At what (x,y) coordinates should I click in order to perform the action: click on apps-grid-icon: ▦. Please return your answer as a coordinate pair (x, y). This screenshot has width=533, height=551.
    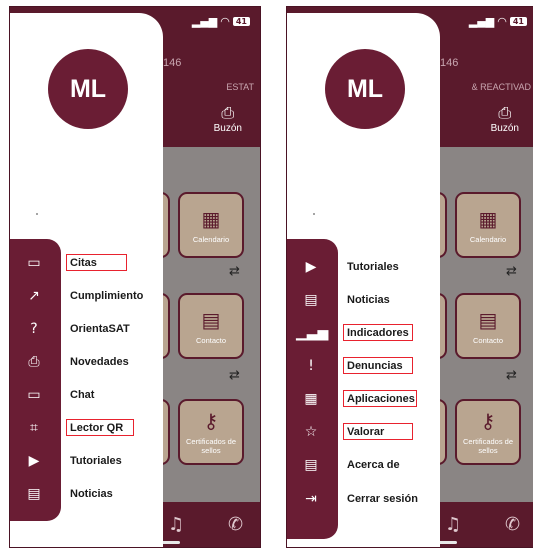
    Looking at the image, I should click on (311, 399).